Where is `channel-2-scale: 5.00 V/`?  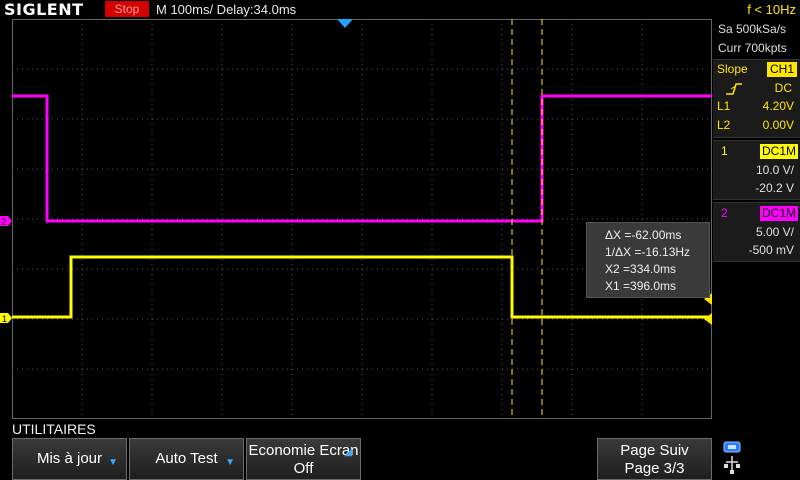 channel-2-scale: 5.00 V/ is located at coordinates (774, 232).